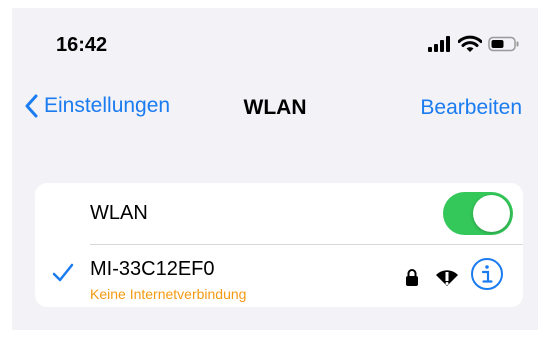  Describe the element at coordinates (447, 278) in the screenshot. I see `wifi-no-internet-icon` at that location.